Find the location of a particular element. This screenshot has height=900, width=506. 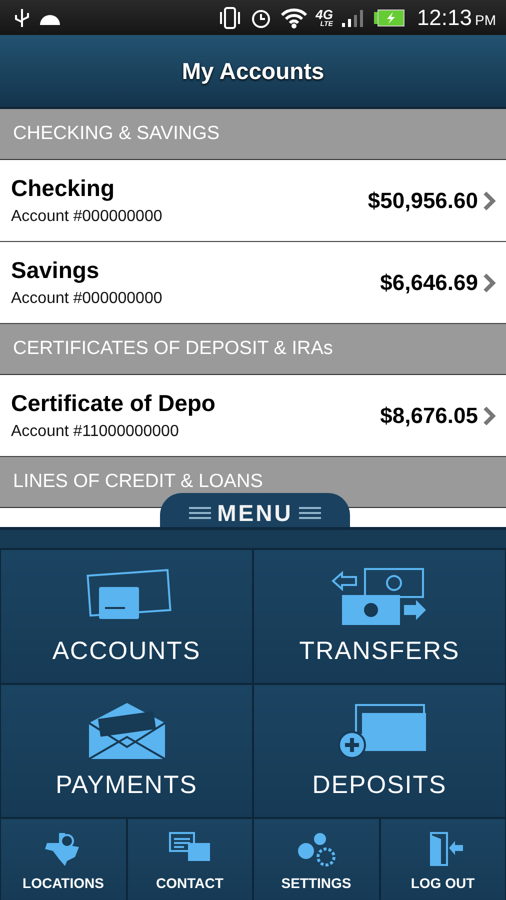

menu-tile: TRANSFERS is located at coordinates (379, 616).